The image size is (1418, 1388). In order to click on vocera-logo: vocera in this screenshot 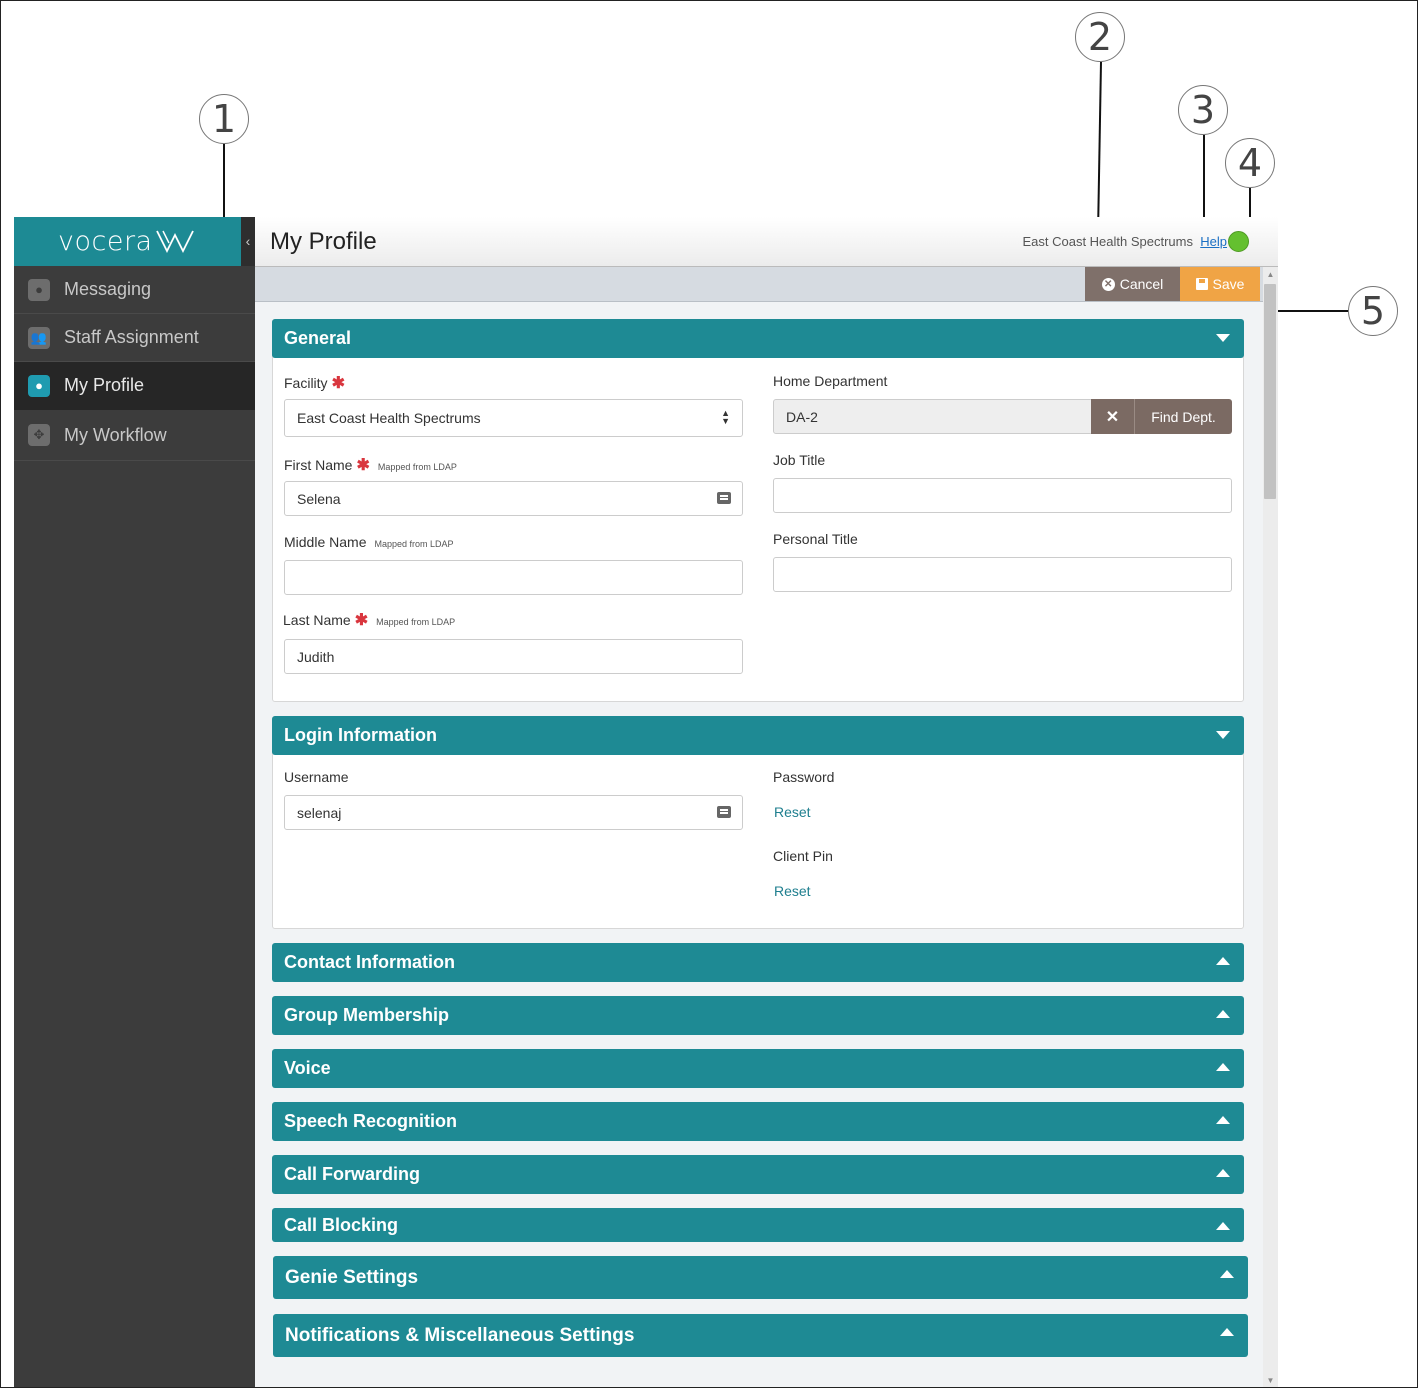, I will do `click(126, 241)`.